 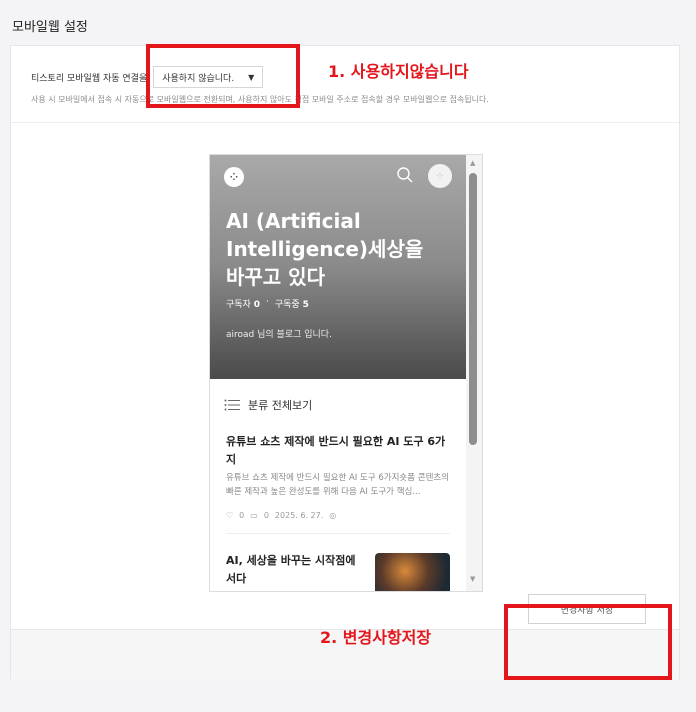 I want to click on page-title: 모바일웹 설정, so click(x=50, y=27).